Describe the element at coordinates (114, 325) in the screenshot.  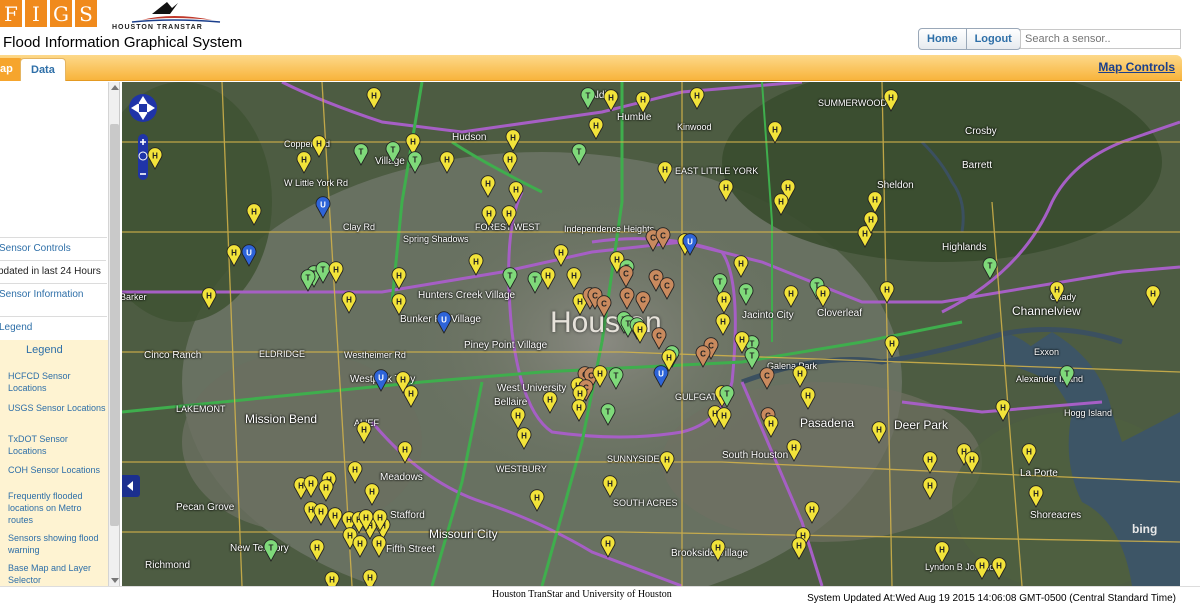
I see `scrollbar-thumb` at that location.